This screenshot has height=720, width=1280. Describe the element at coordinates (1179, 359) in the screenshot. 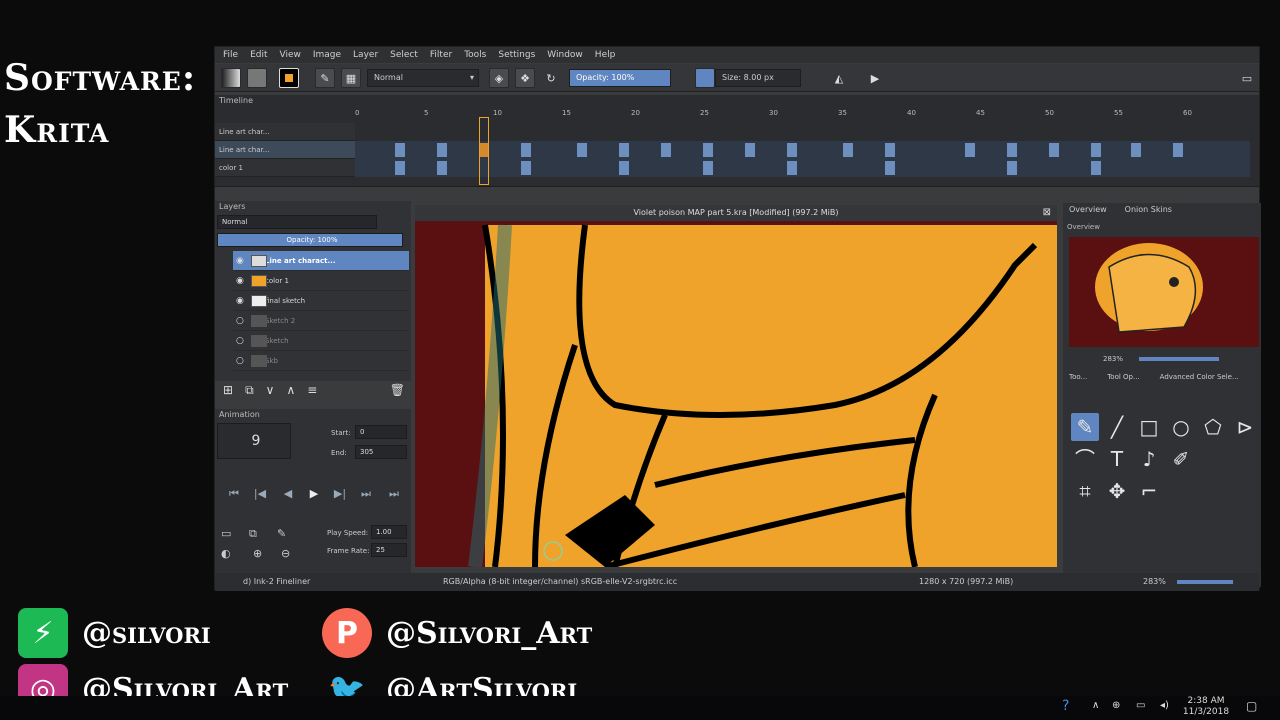

I see `overview-zoom-slider` at that location.